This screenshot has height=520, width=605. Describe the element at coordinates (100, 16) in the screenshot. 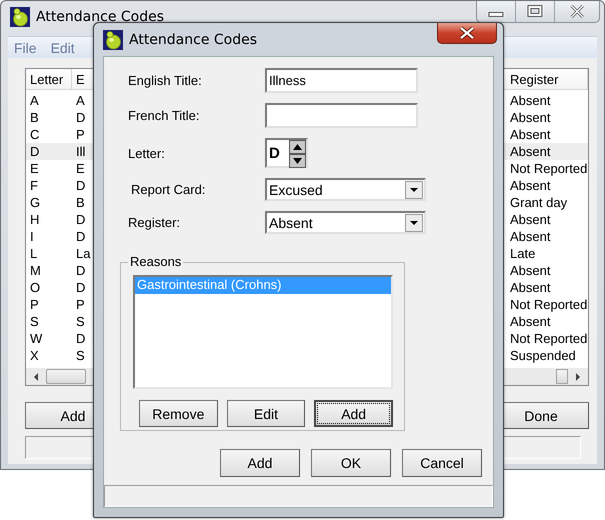

I see `window-title: Attendance Codes` at that location.